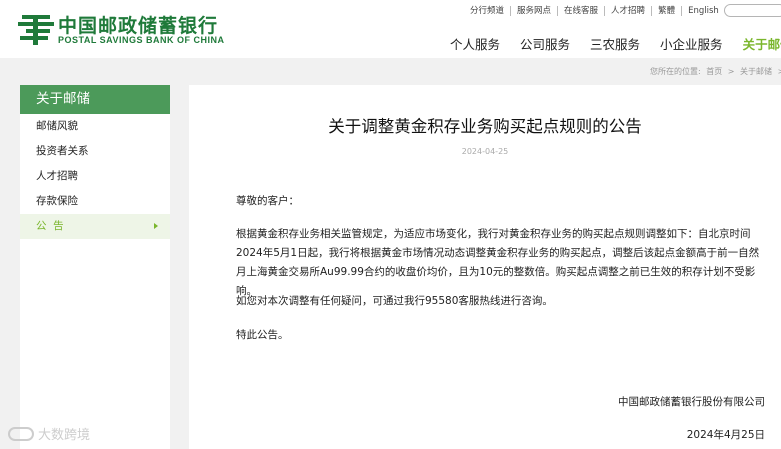 This screenshot has height=449, width=781. What do you see at coordinates (36, 29) in the screenshot?
I see `postal-savings-logo-icon` at bounding box center [36, 29].